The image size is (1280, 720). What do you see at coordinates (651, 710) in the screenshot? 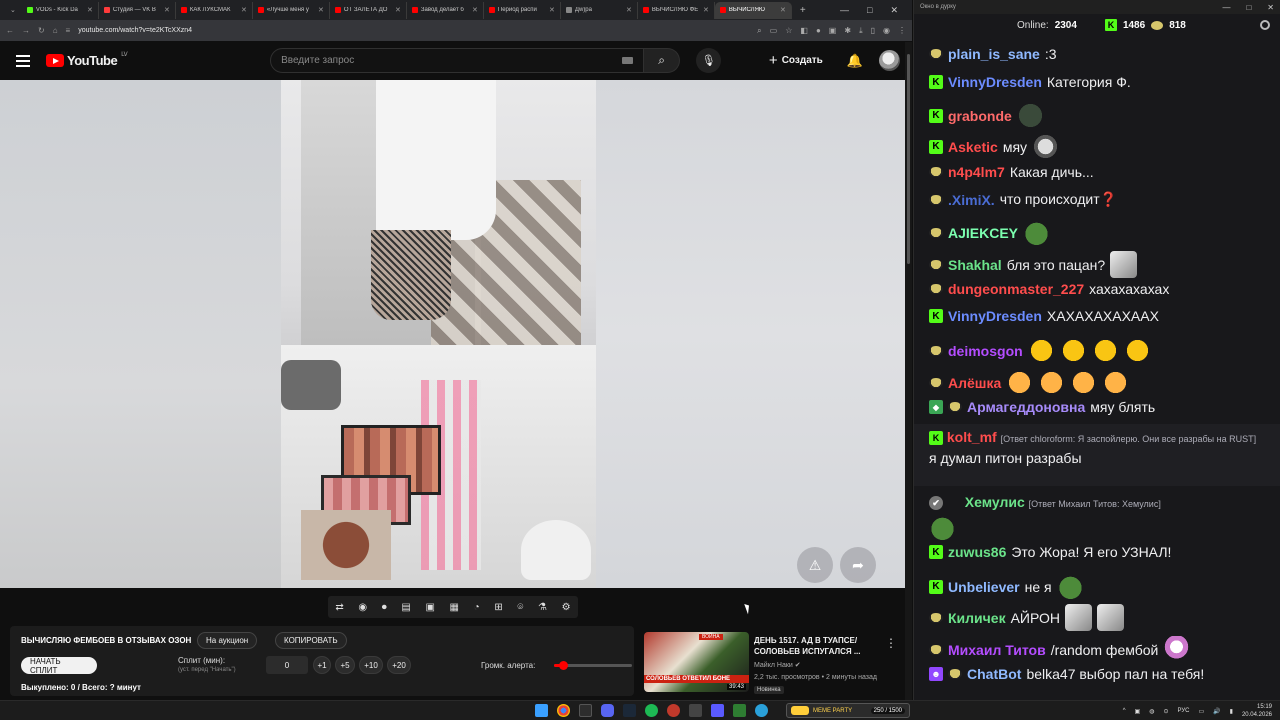
I see `spotify-icon` at bounding box center [651, 710].